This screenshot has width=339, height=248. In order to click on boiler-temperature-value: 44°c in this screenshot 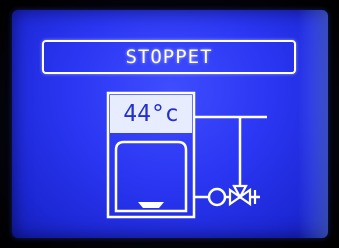, I will do `click(151, 114)`.